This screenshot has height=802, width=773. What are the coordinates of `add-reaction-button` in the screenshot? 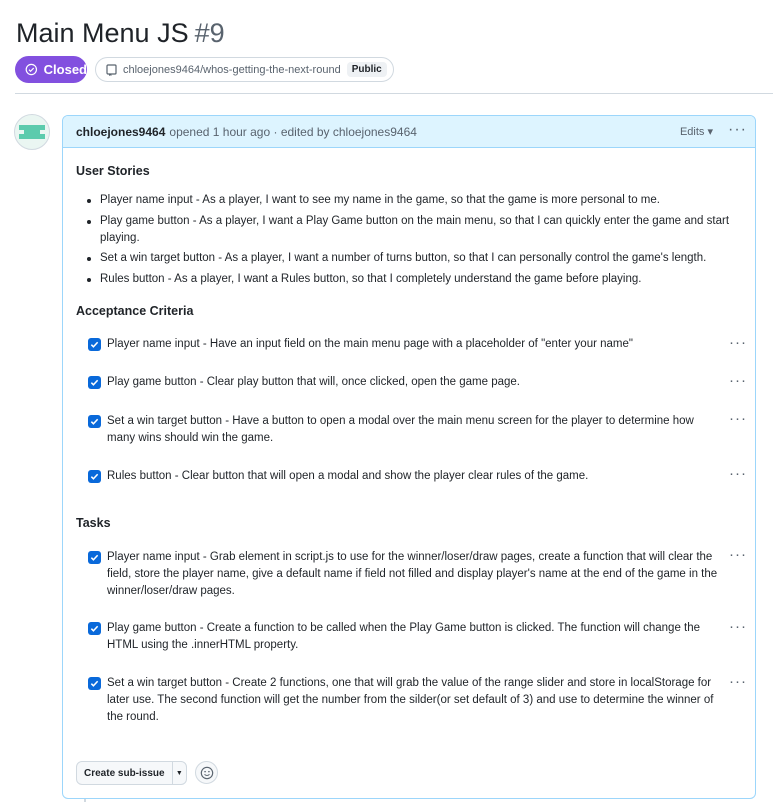 It's located at (206, 772).